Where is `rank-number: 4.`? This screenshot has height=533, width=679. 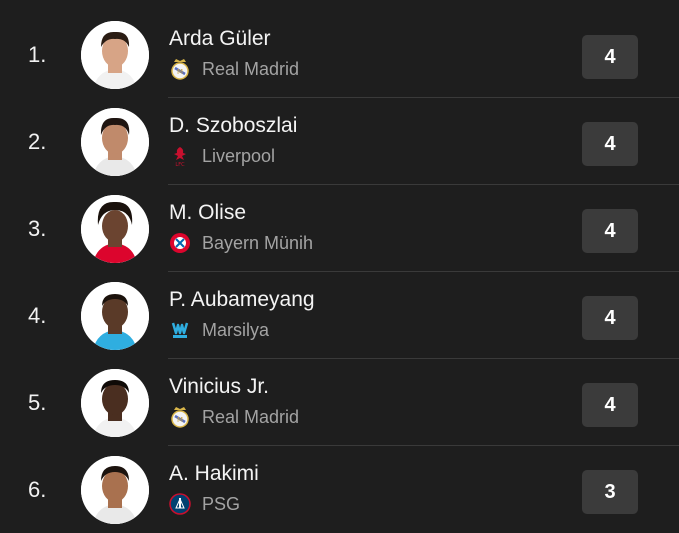
rank-number: 4. is located at coordinates (37, 315).